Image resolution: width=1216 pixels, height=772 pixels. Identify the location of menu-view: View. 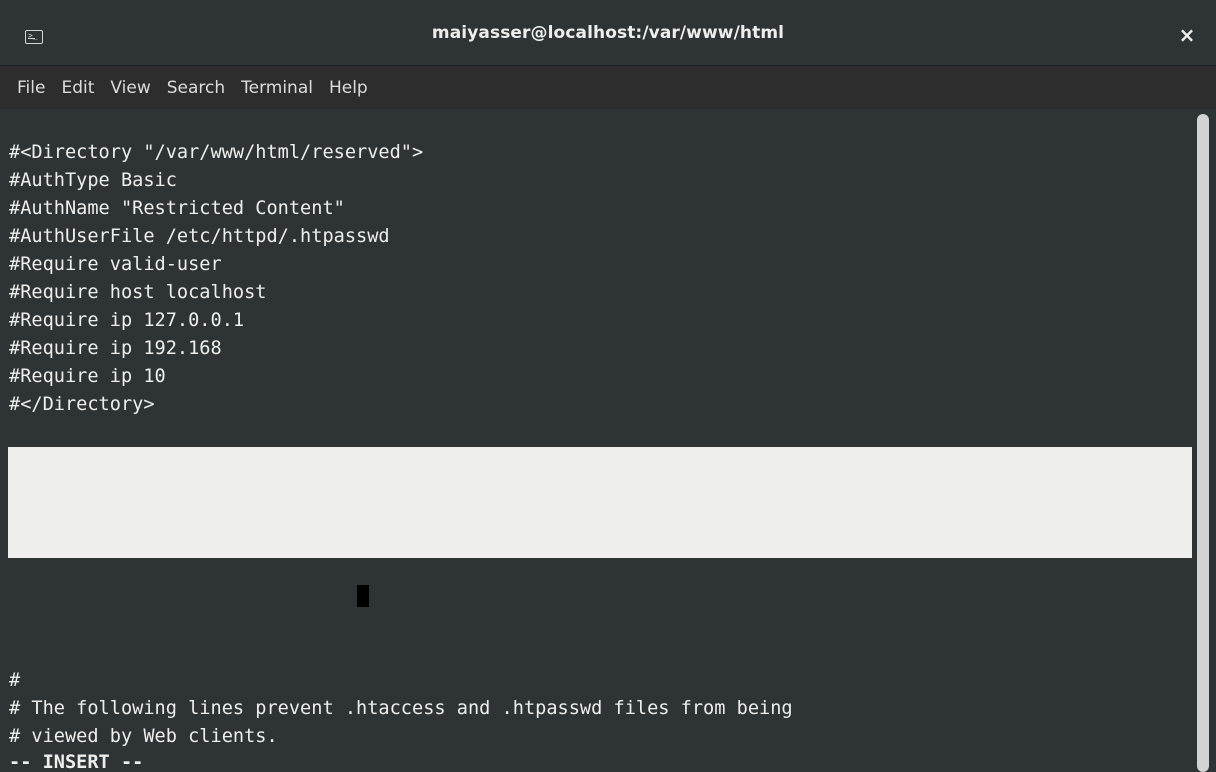
(130, 88).